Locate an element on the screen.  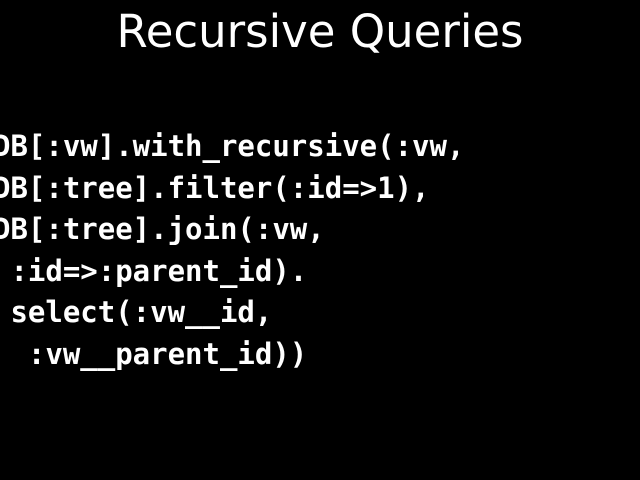
slide-title: Recursive Queries is located at coordinates (320, 31).